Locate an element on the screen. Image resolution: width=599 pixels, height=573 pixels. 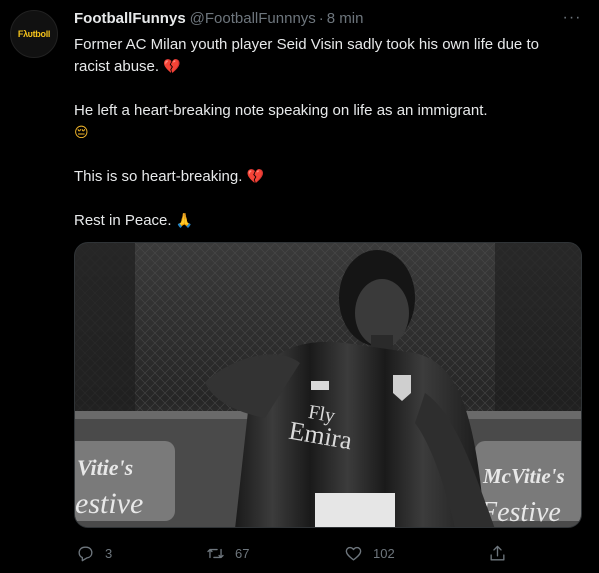
reply-button: 3 is located at coordinates (94, 553).